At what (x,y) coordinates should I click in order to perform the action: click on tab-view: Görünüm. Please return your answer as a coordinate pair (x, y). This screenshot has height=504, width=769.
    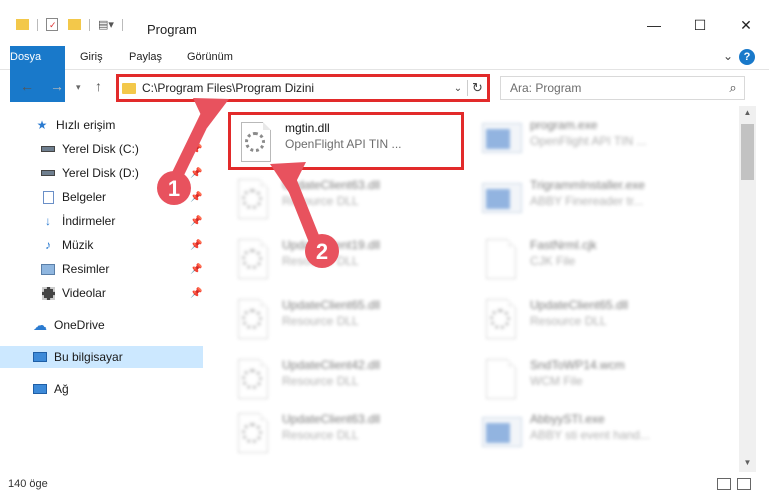
    Looking at the image, I should click on (210, 57).